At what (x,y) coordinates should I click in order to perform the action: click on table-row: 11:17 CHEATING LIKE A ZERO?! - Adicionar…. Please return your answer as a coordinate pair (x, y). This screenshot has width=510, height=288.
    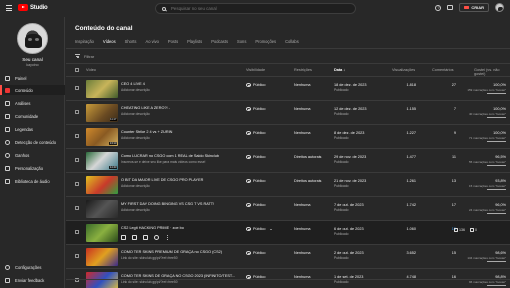
    Looking at the image, I should click on (288, 112).